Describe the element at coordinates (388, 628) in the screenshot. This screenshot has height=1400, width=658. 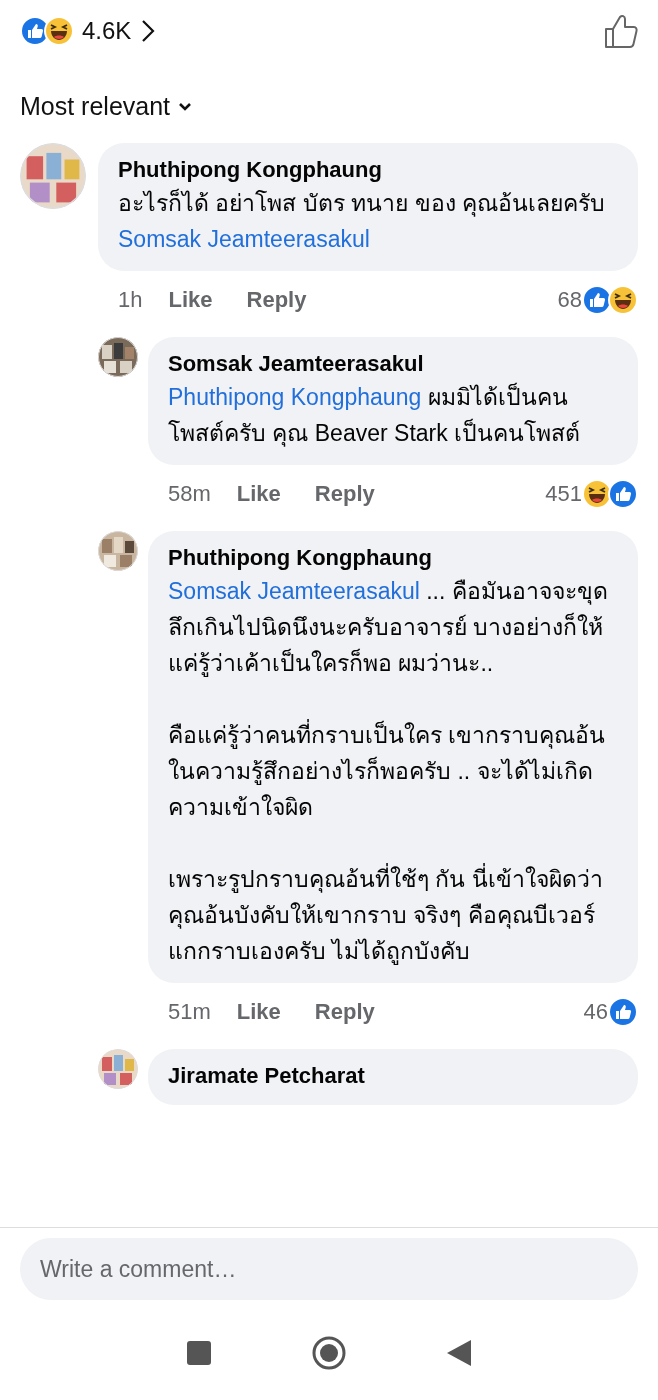
I see `comment-text: Somsak Jeamteerasakul ... คือมันอาจจะขุดลึกเกินไปนิดนึงนะครับอาจารย์ บางอย่างก็ให้แค่รู้ว่าเค้าเป็นใครก็พอ ผมว่านะ..` at that location.